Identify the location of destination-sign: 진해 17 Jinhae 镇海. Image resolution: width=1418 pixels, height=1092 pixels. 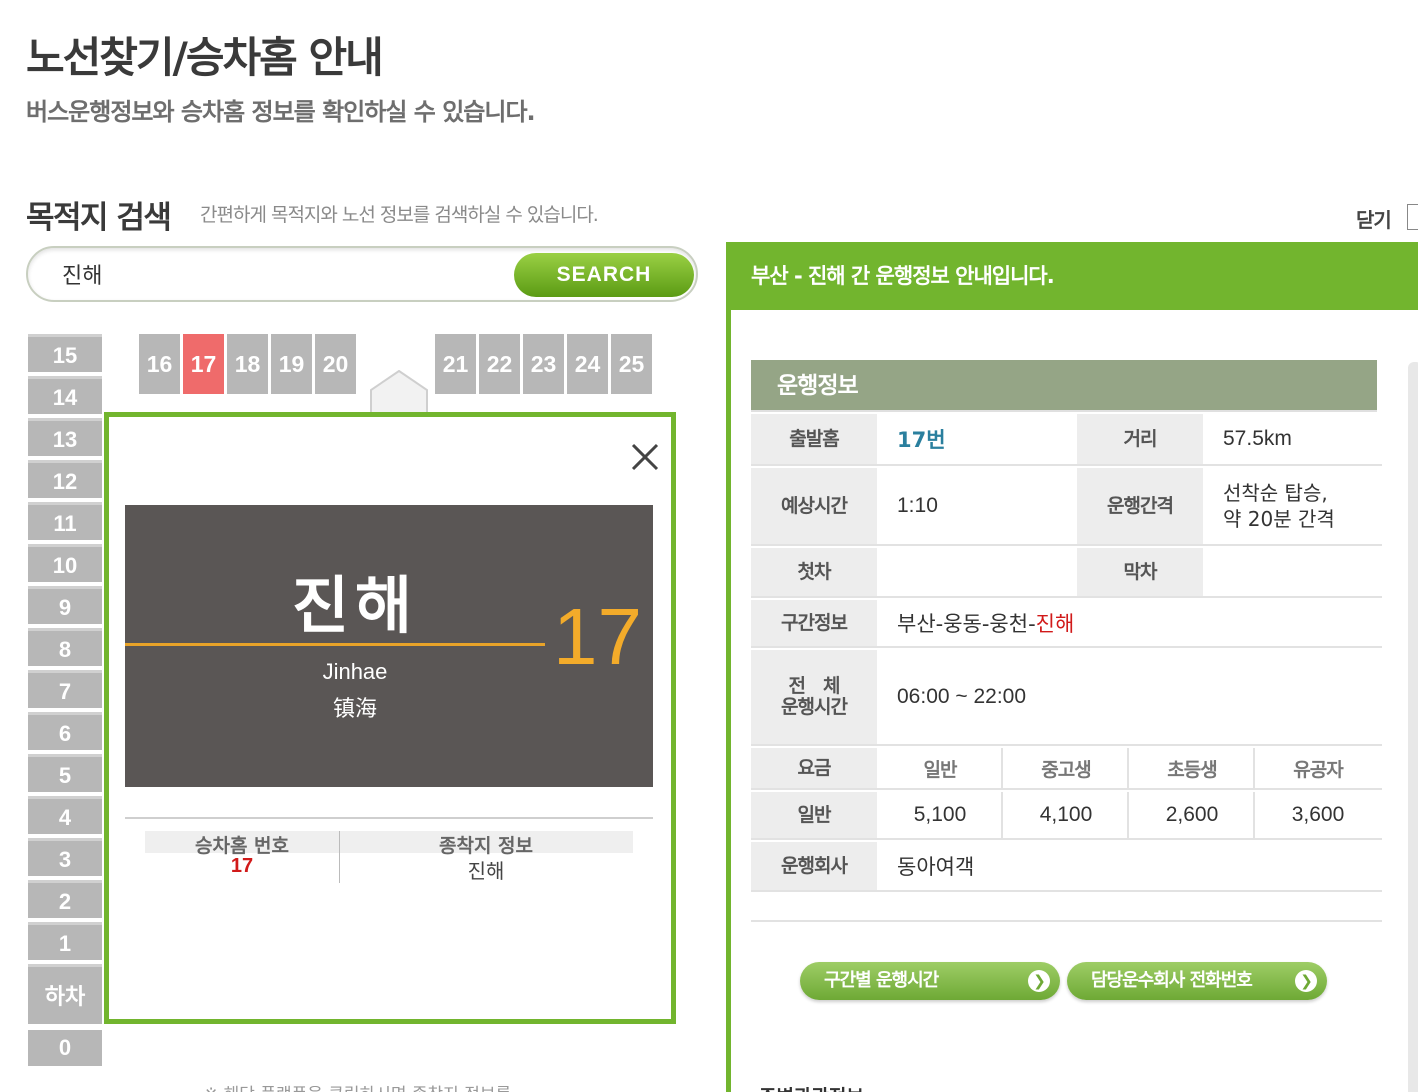
(389, 646).